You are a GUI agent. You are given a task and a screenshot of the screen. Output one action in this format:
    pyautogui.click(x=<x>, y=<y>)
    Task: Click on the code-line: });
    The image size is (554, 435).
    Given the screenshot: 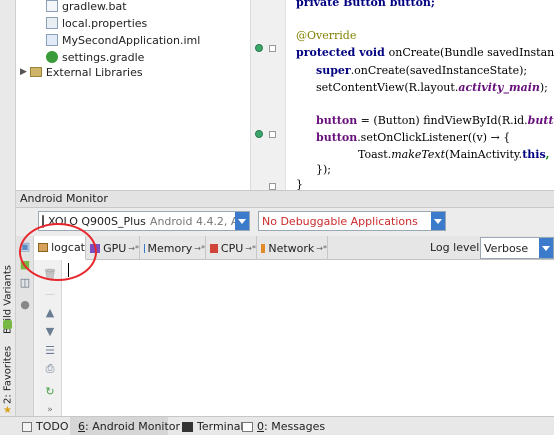 What is the action you would take?
    pyautogui.click(x=323, y=169)
    